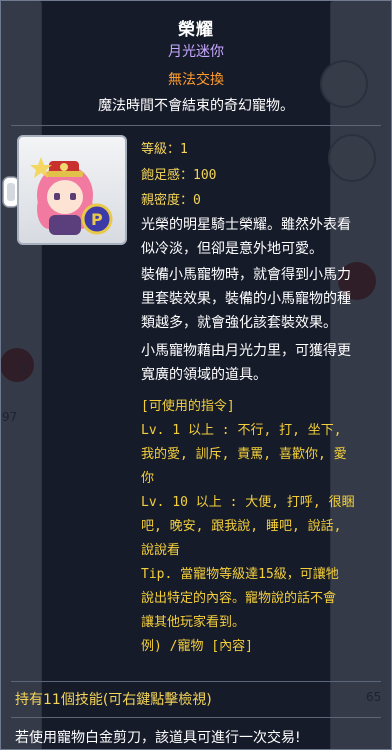  What do you see at coordinates (196, 80) in the screenshot?
I see `trade-status: 無法交換` at bounding box center [196, 80].